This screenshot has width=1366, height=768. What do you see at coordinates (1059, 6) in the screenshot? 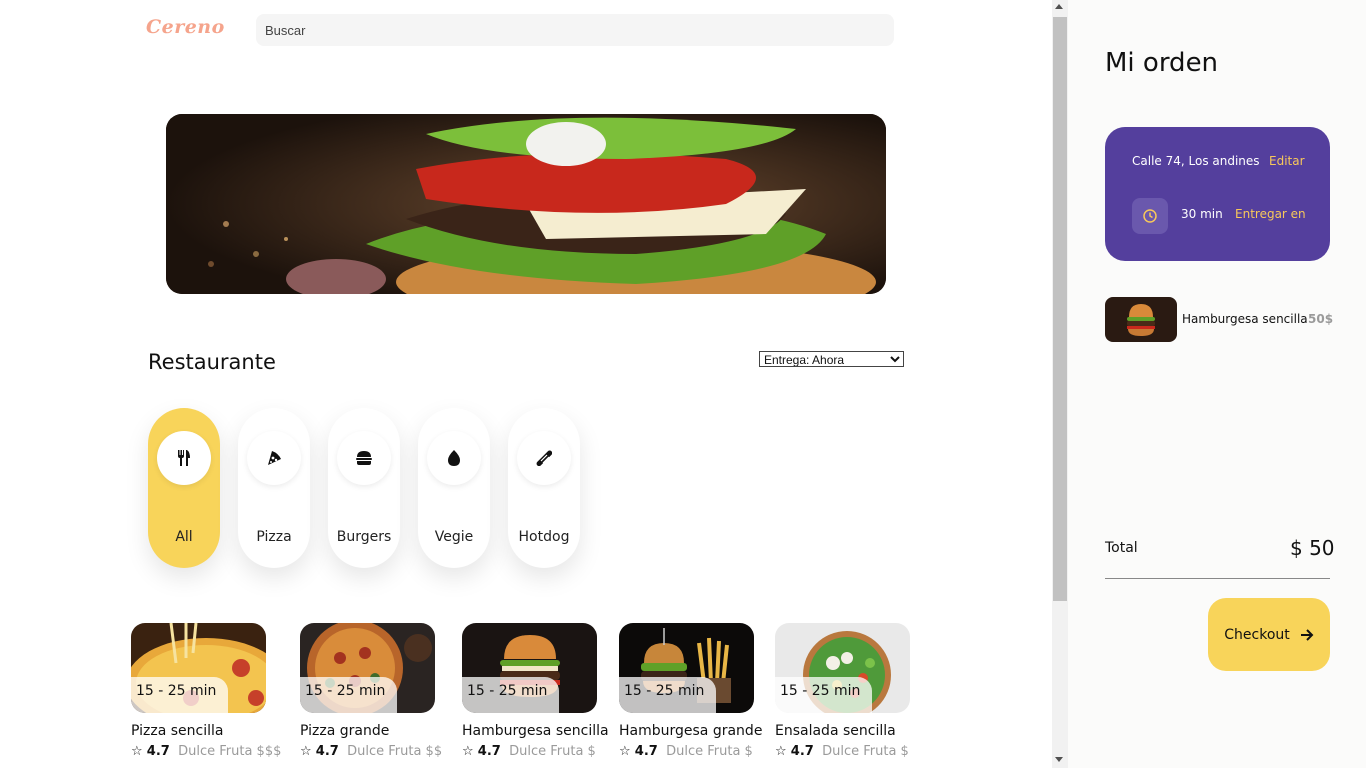
I see `scroll-up-arrow-icon` at bounding box center [1059, 6].